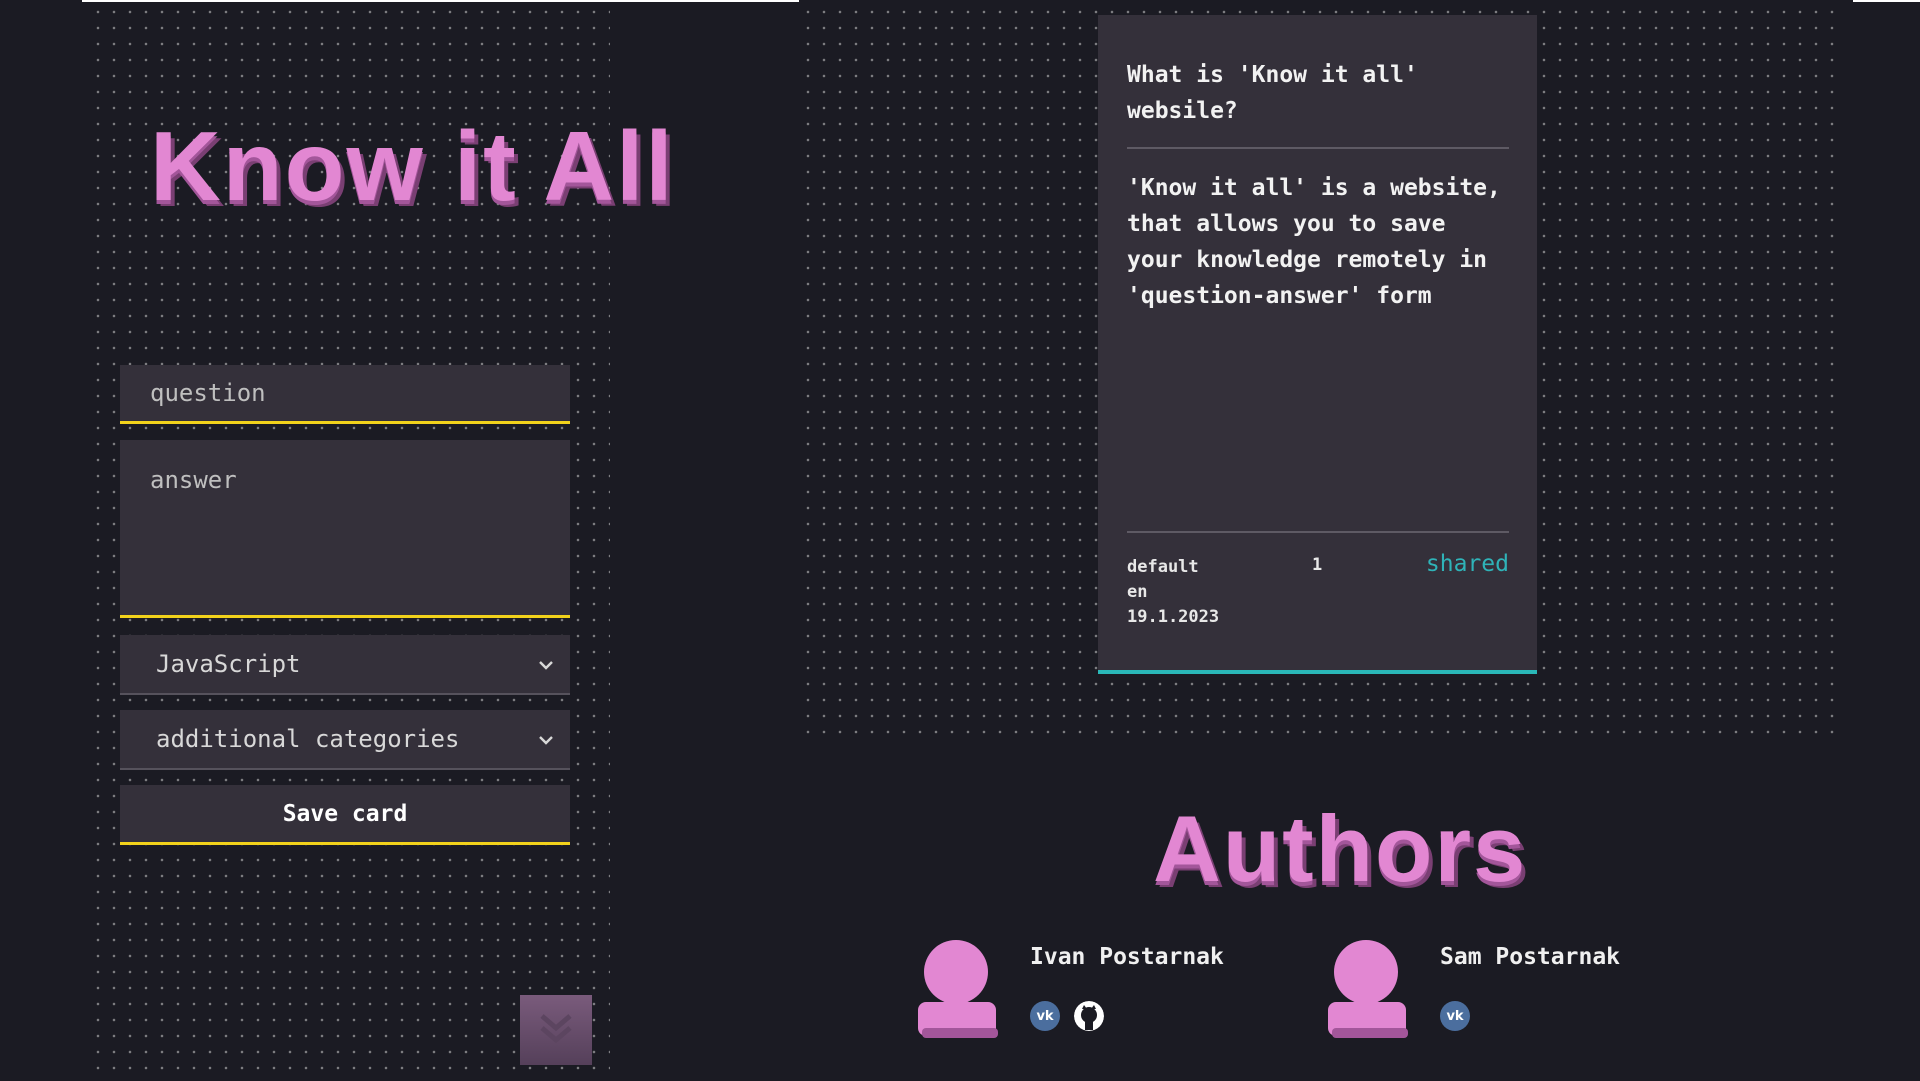 This screenshot has width=1920, height=1081. Describe the element at coordinates (412, 166) in the screenshot. I see `app-logo: Know it All` at that location.